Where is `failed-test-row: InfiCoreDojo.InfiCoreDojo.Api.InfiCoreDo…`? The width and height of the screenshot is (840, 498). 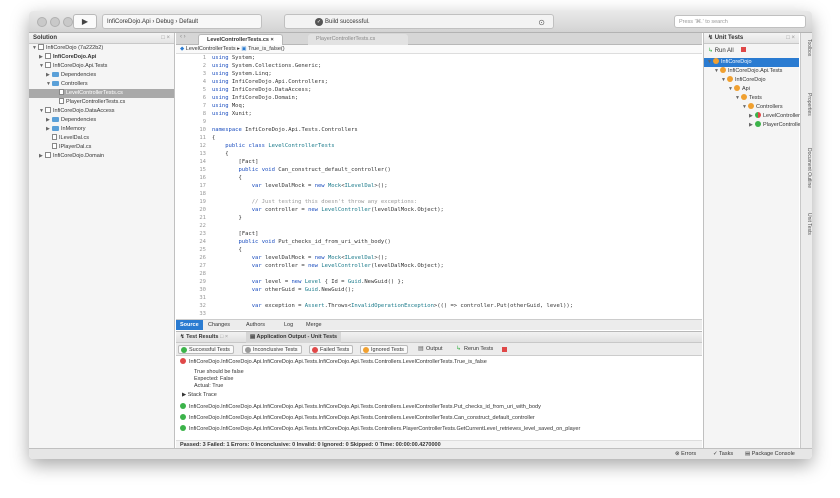 failed-test-row: InfiCoreDojo.InfiCoreDojo.Api.InfiCoreDo… is located at coordinates (439, 361).